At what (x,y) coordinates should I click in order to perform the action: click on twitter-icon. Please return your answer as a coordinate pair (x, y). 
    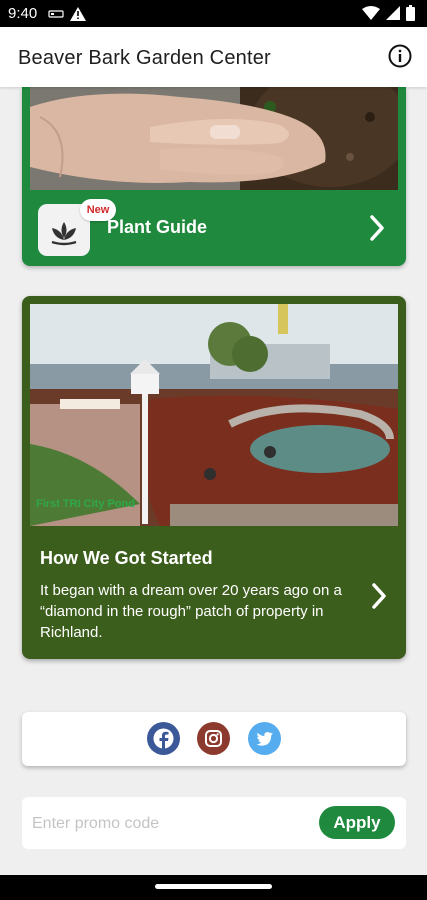
    Looking at the image, I should click on (264, 739).